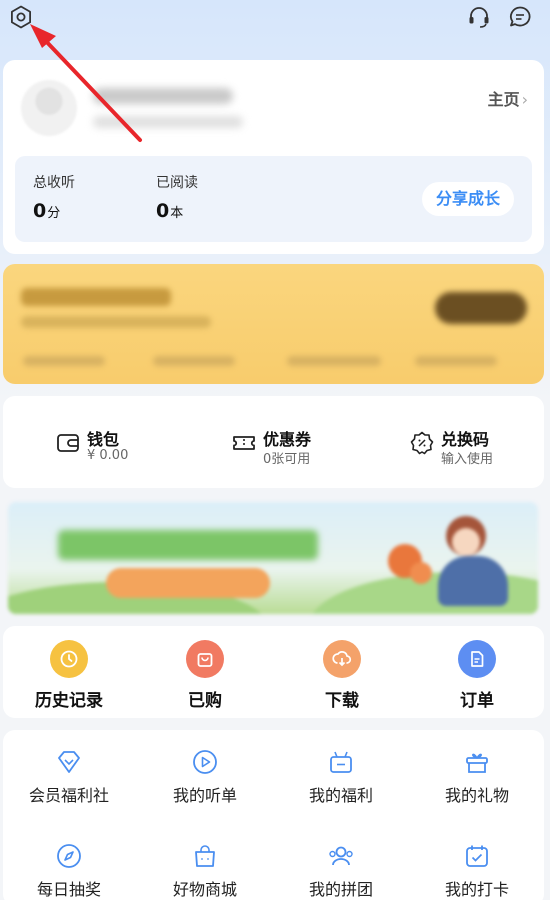  What do you see at coordinates (244, 443) in the screenshot?
I see `ticket-icon` at bounding box center [244, 443].